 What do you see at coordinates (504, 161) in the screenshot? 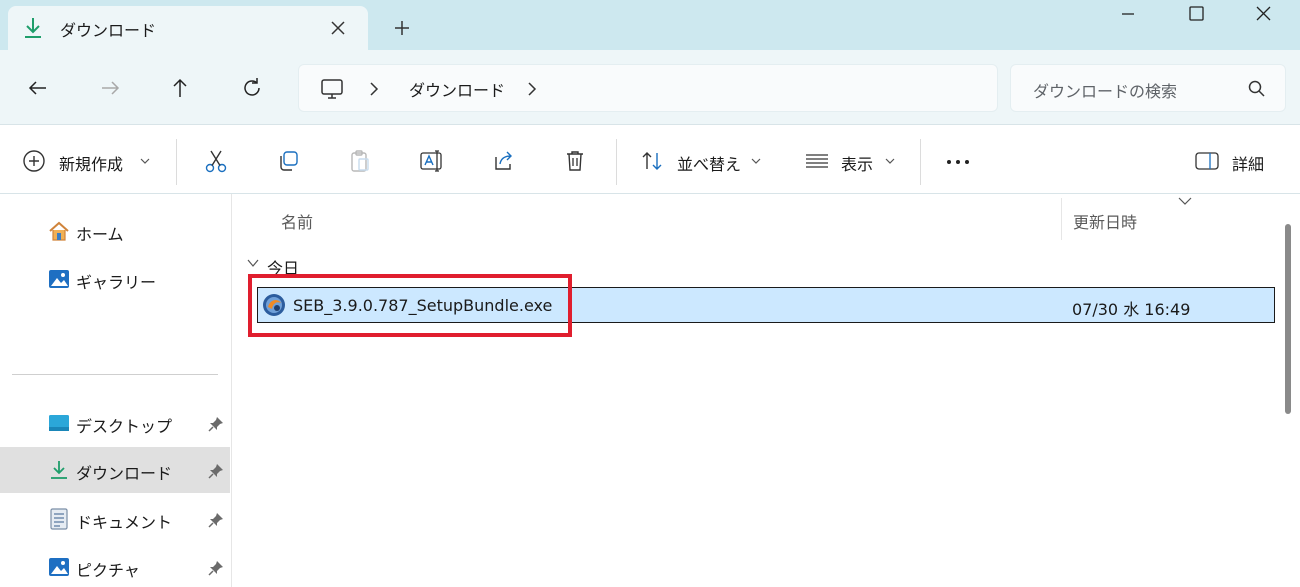
I see `share-icon` at bounding box center [504, 161].